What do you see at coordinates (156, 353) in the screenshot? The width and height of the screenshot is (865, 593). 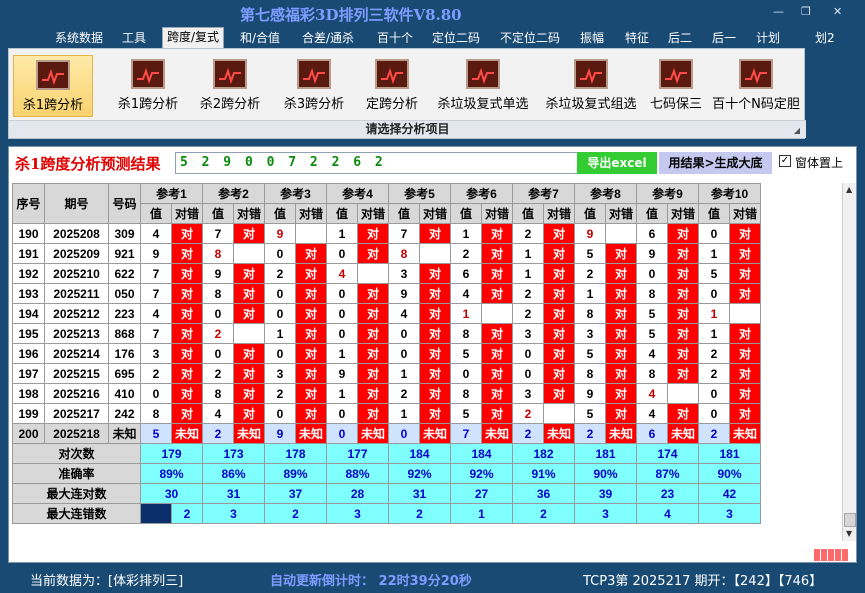 I see `cell-value: 3` at bounding box center [156, 353].